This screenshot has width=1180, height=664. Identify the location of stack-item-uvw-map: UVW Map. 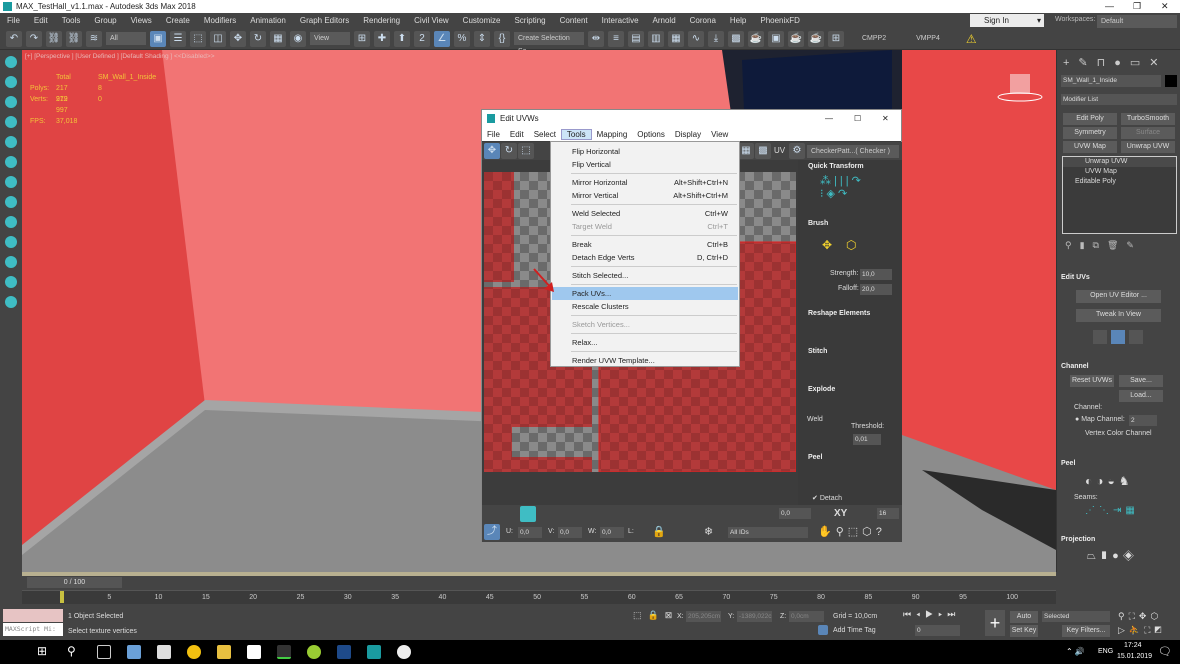
(1119, 172).